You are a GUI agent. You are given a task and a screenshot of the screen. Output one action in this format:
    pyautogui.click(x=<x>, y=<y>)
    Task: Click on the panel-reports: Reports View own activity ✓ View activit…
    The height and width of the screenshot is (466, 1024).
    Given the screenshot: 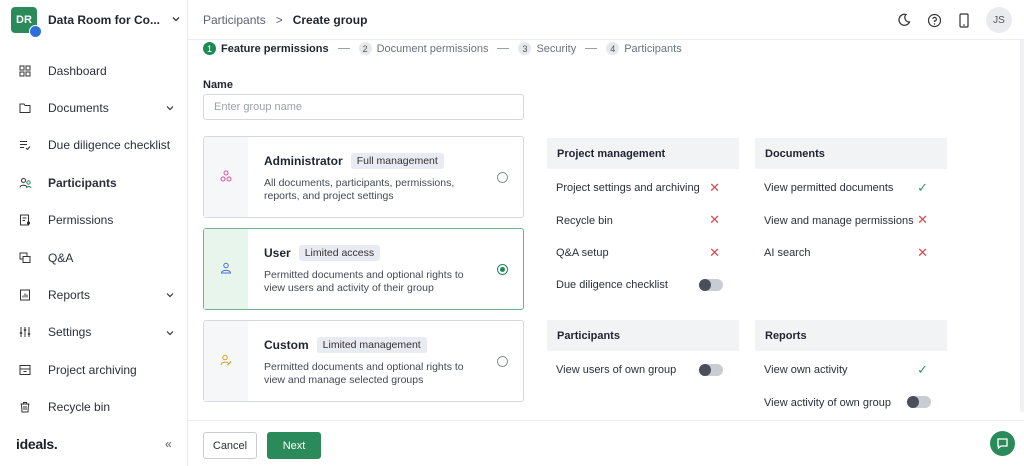 What is the action you would take?
    pyautogui.click(x=851, y=369)
    